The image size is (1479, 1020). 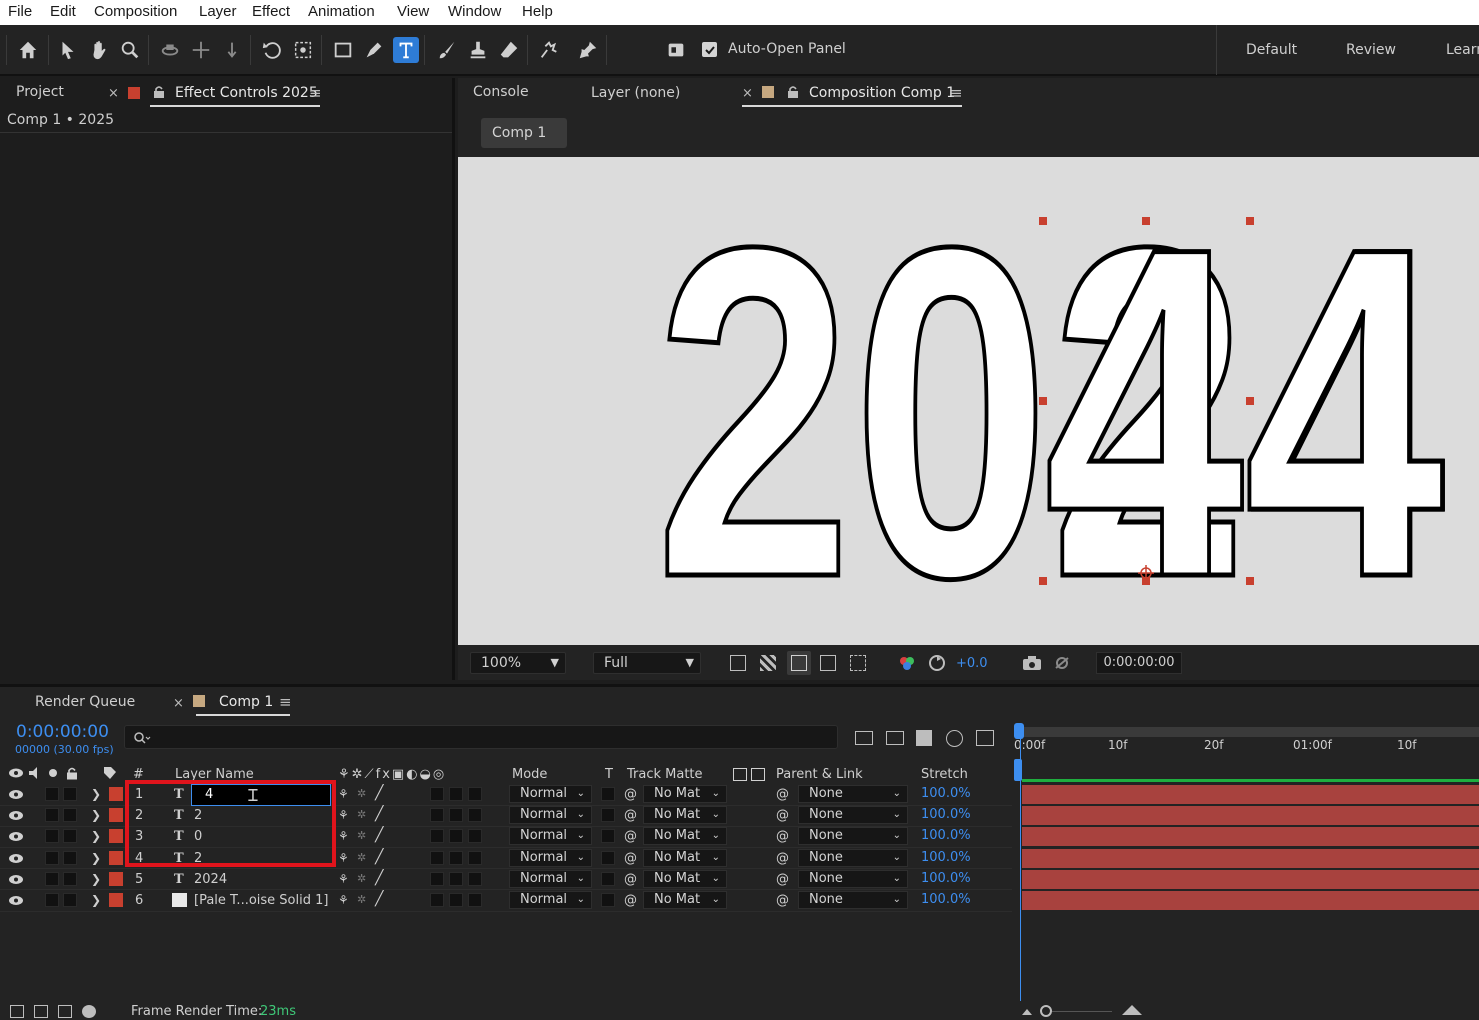 I want to click on layer-switches-toggle-icon, so click(x=17, y=1011).